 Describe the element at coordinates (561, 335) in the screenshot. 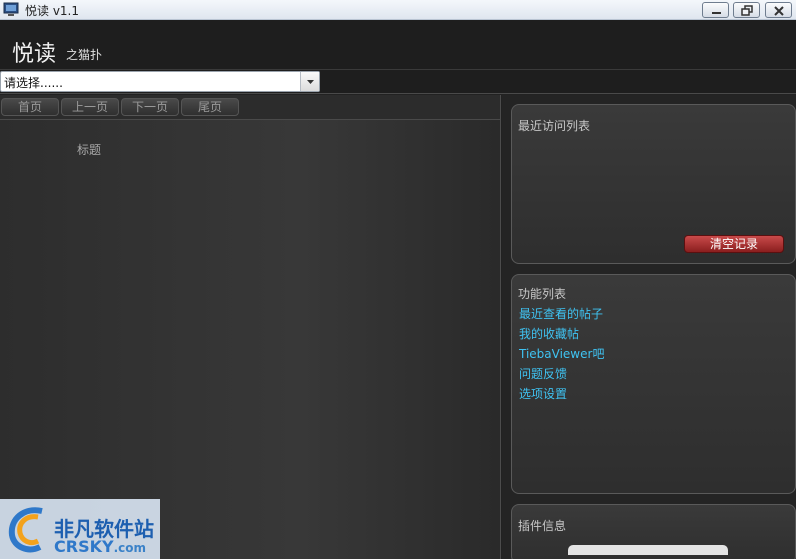

I see `function-item-favorites: 我的收藏帖` at that location.